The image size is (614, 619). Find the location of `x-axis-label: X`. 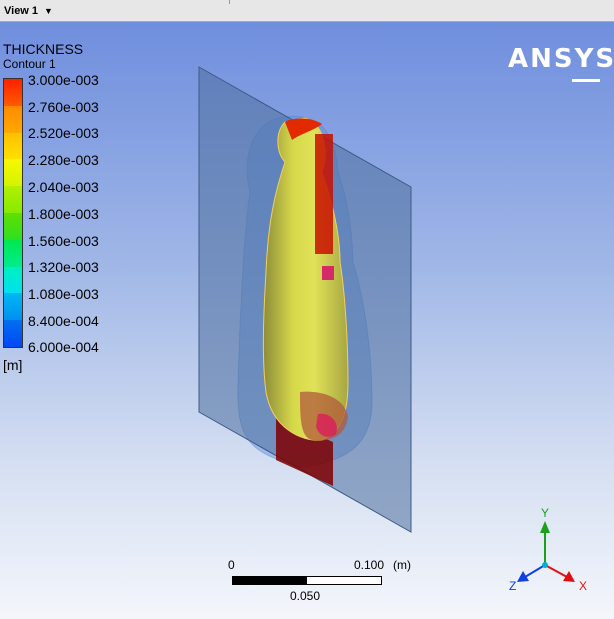

x-axis-label: X is located at coordinates (583, 586).